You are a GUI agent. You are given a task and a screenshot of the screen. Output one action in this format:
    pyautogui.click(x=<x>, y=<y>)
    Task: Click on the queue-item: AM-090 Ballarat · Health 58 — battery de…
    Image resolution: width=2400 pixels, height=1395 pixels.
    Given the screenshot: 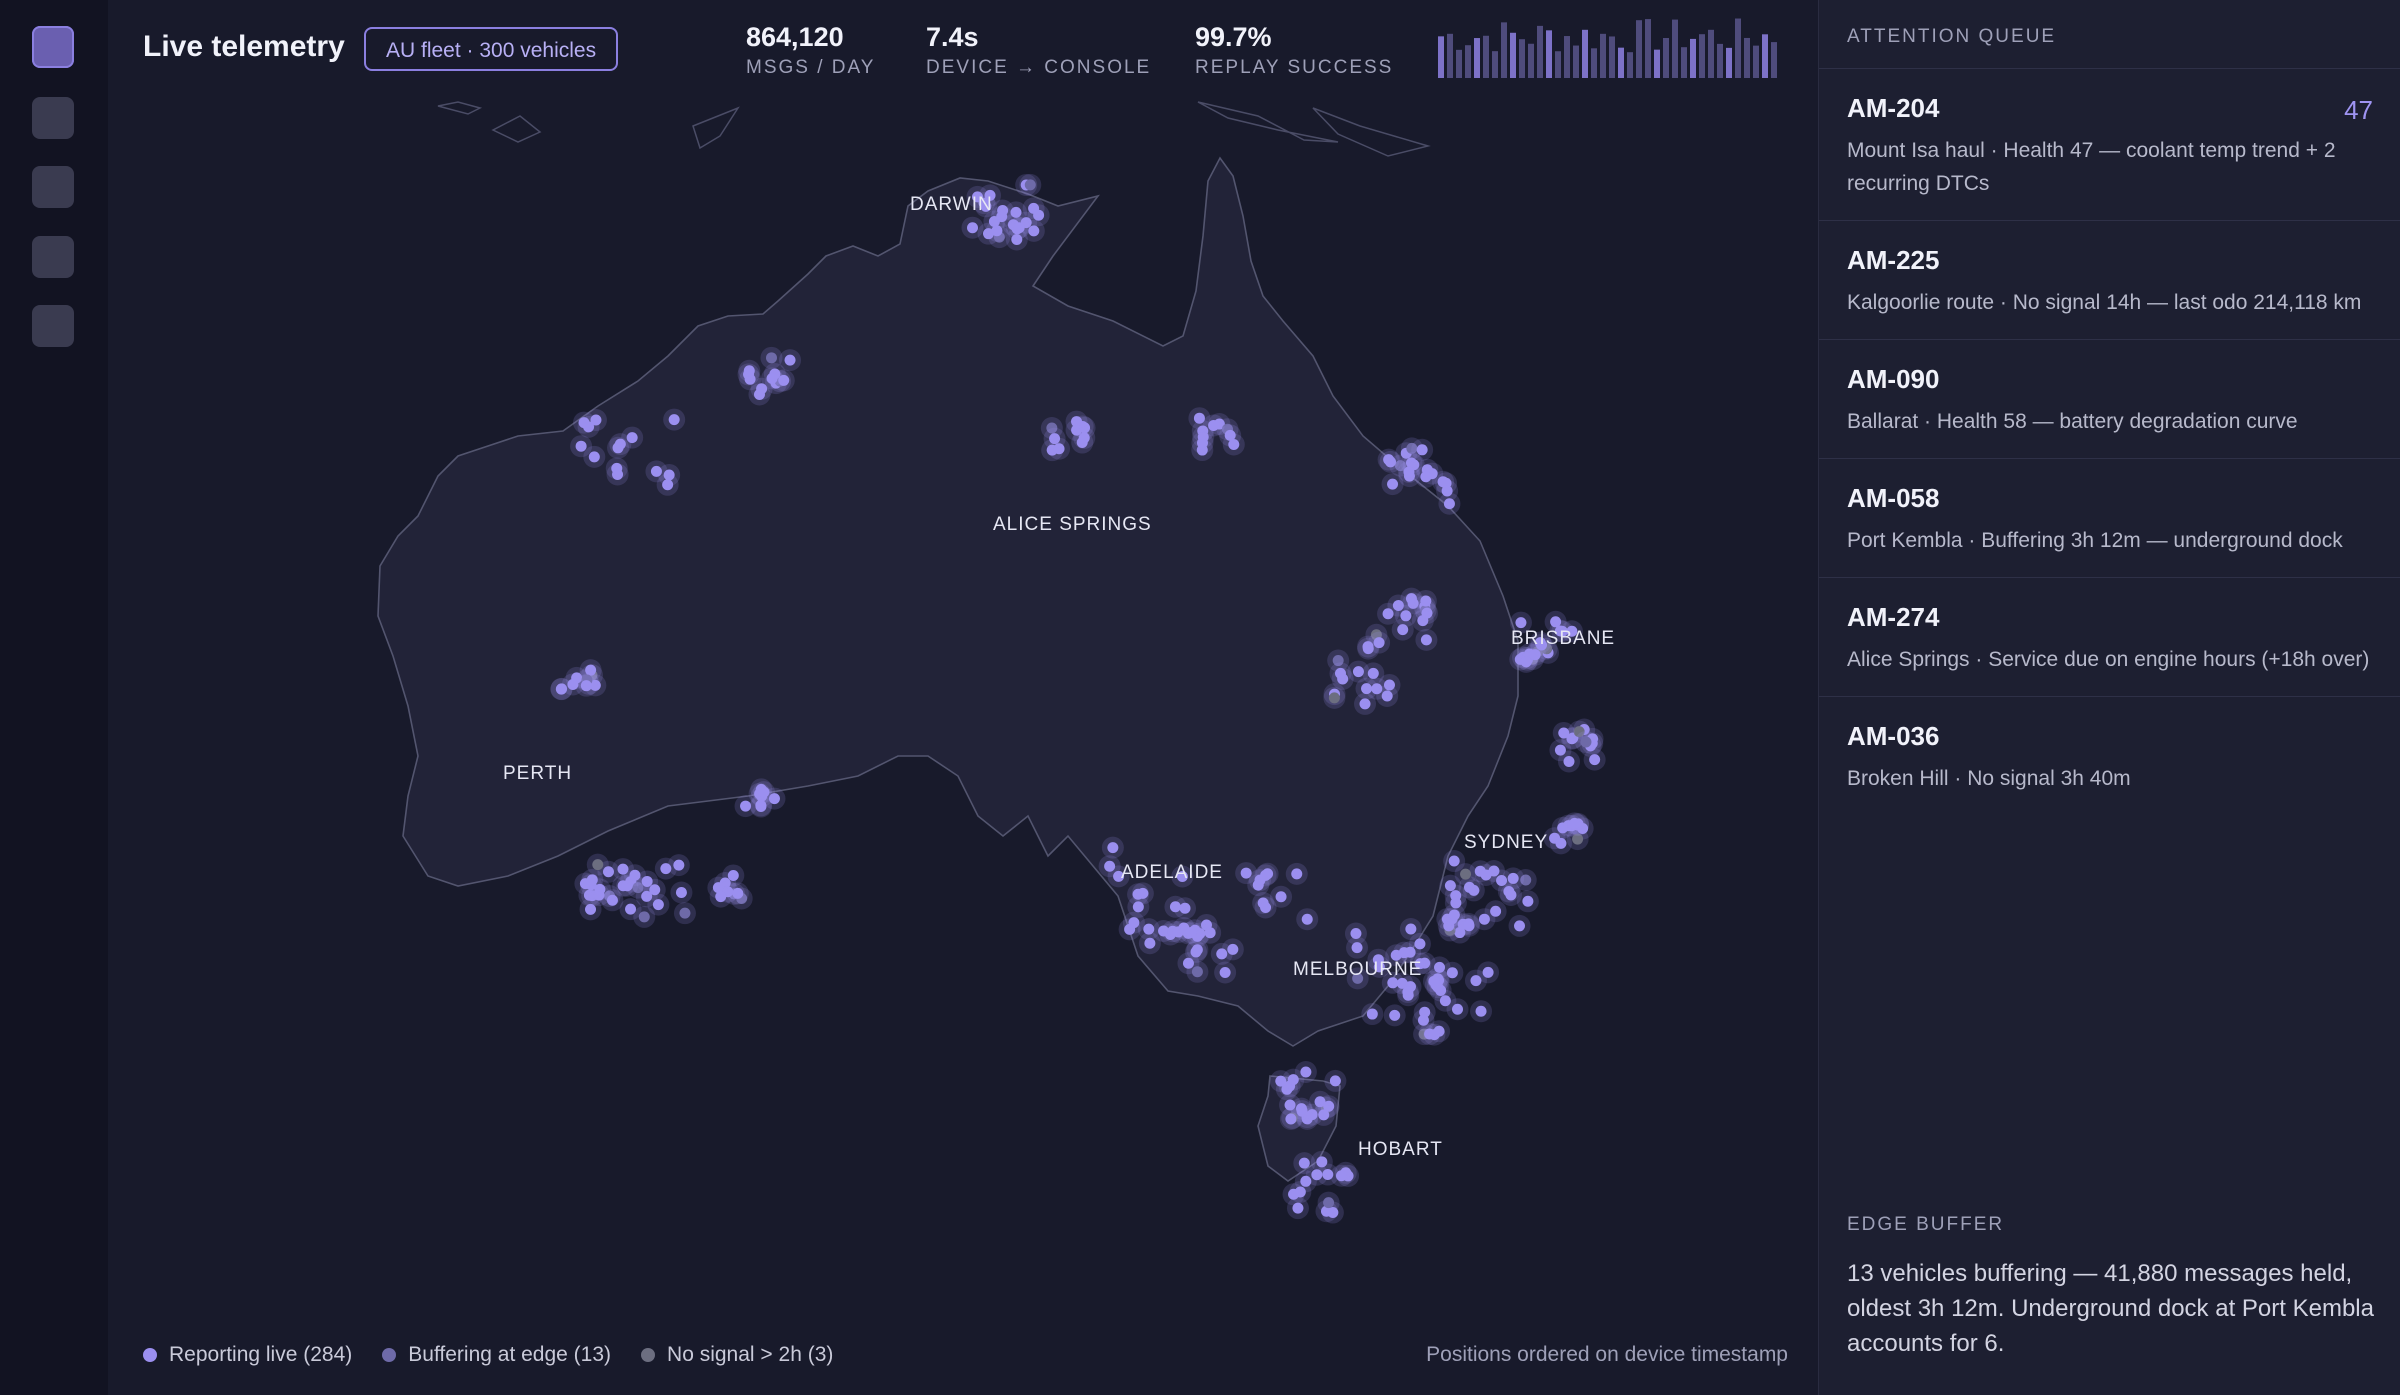 What is the action you would take?
    pyautogui.click(x=2109, y=398)
    